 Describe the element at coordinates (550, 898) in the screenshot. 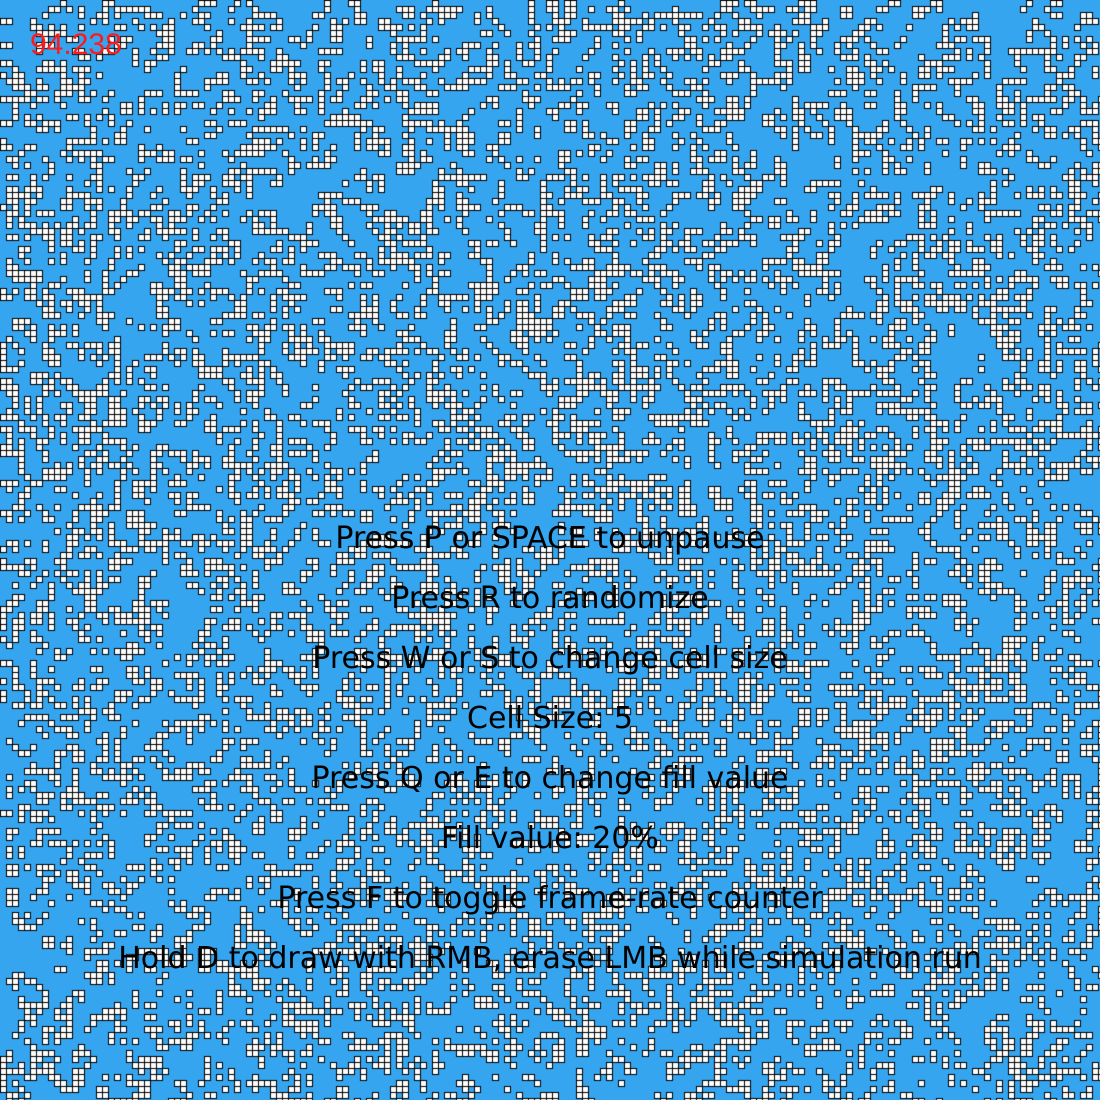

I see `fps-toggle-instruction: Press F to toggle frame-rate counter` at that location.